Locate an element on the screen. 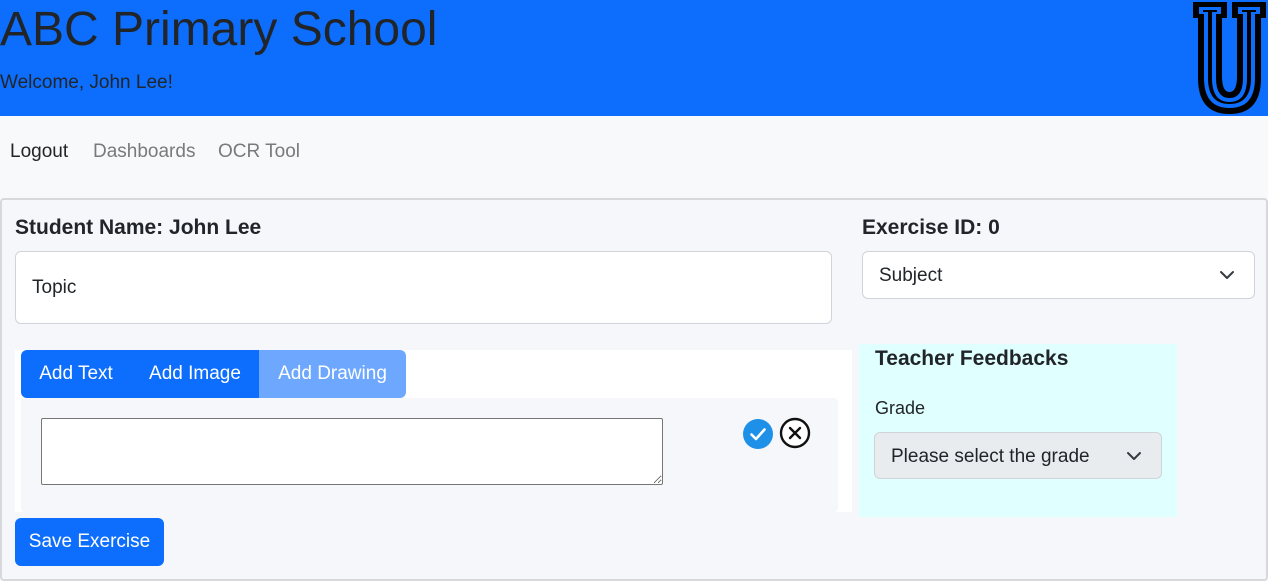  nav-logout-link: Logout is located at coordinates (39, 152).